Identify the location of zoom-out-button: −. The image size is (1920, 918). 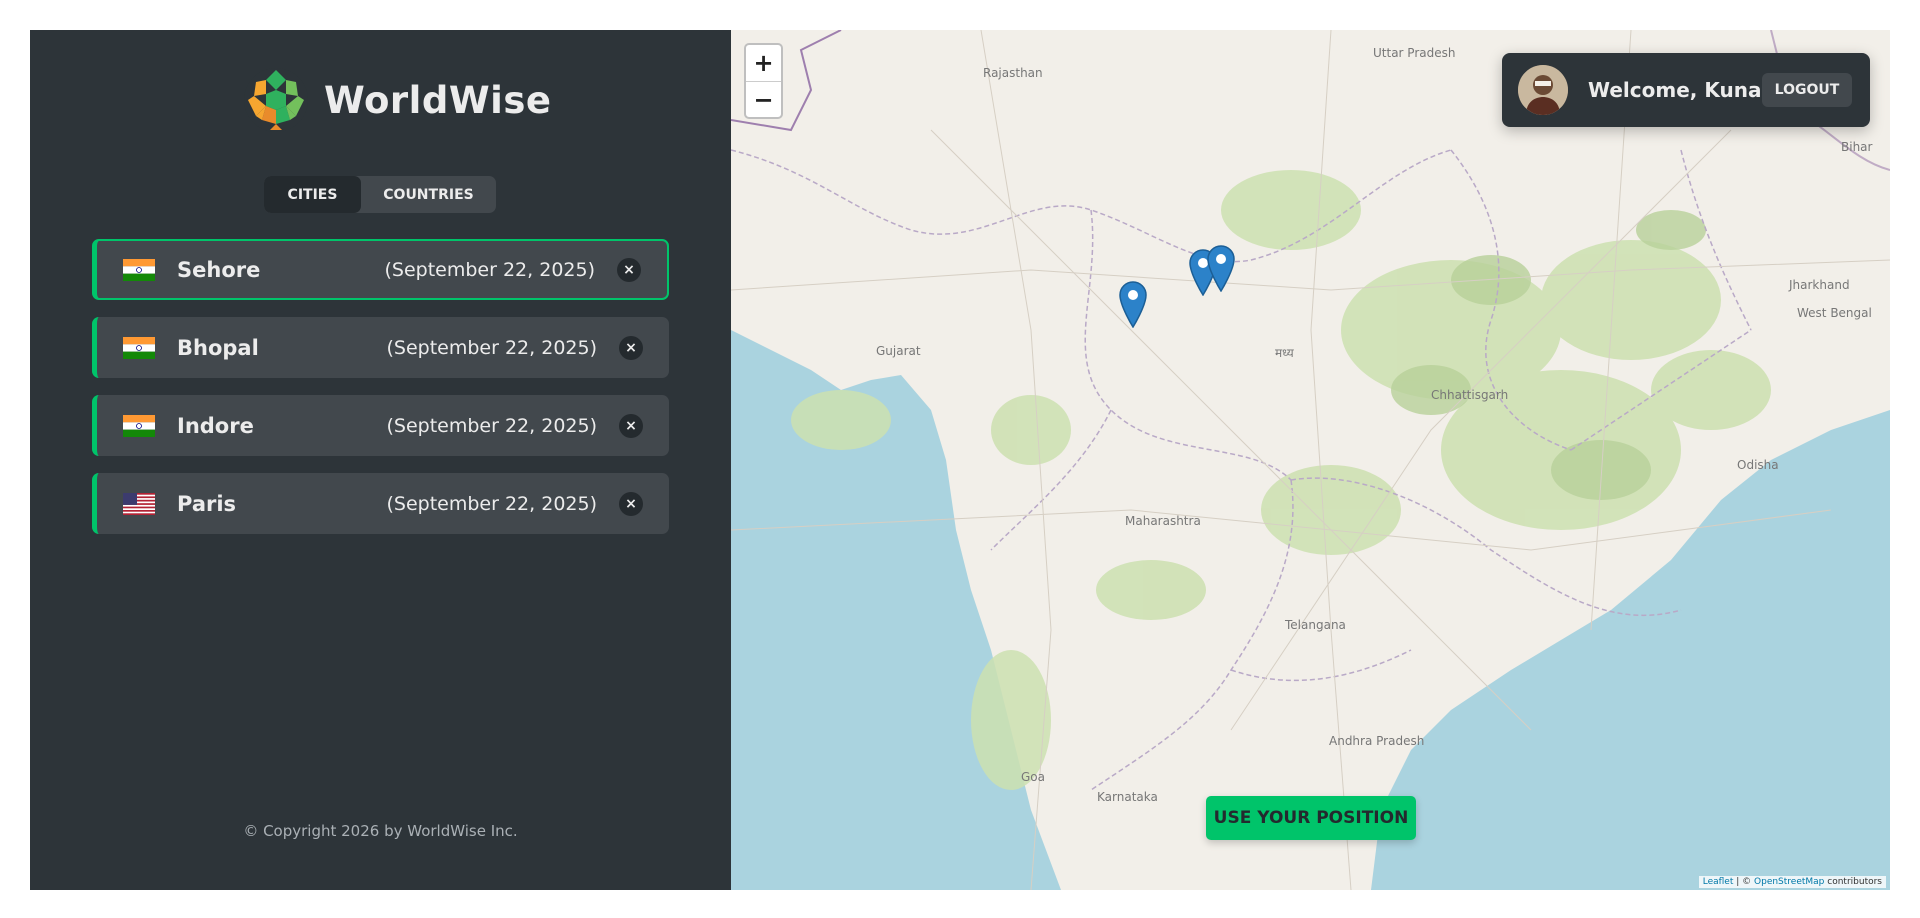
(763, 99).